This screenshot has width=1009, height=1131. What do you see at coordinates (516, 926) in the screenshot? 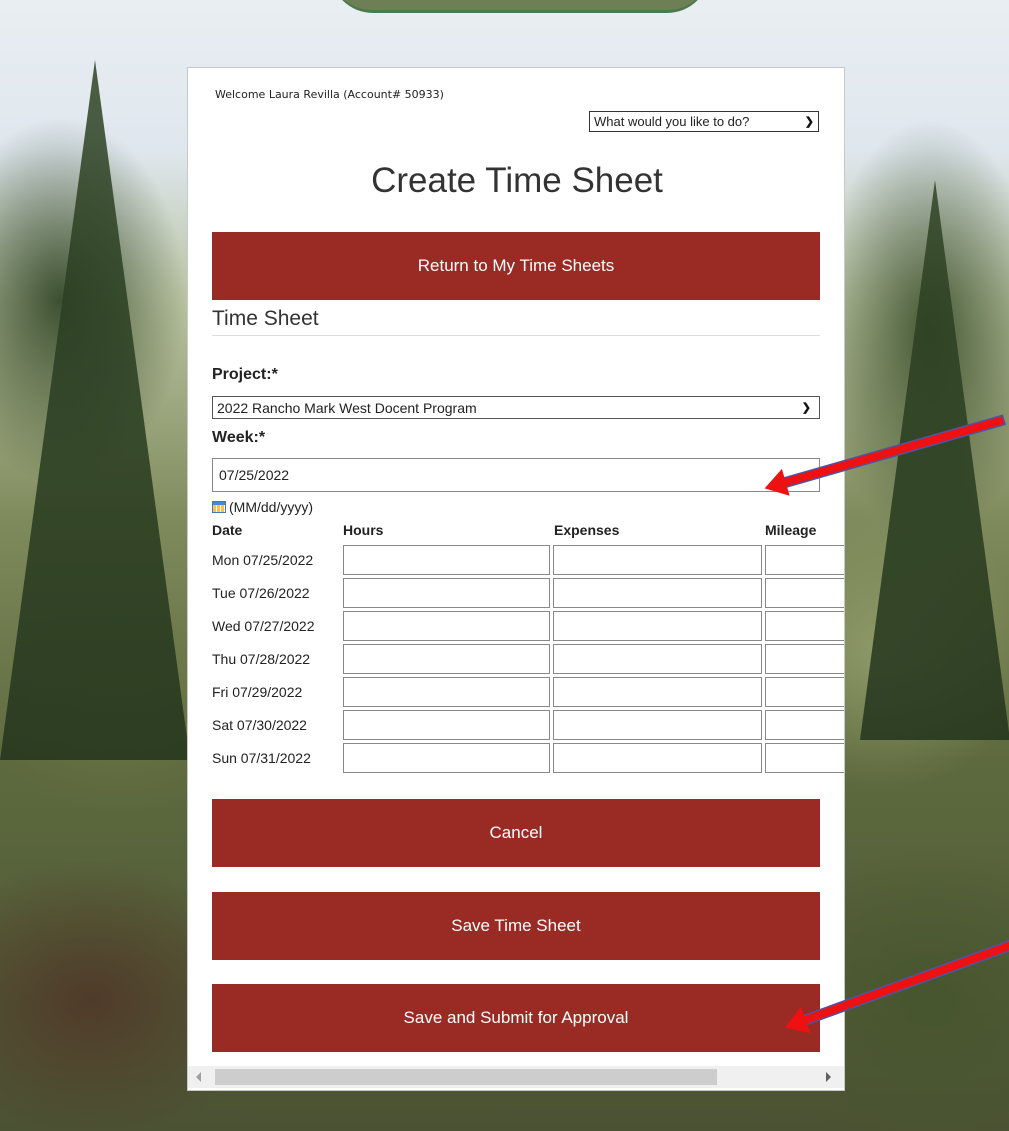
I see `save-time-sheet-button: Save Time Sheet` at bounding box center [516, 926].